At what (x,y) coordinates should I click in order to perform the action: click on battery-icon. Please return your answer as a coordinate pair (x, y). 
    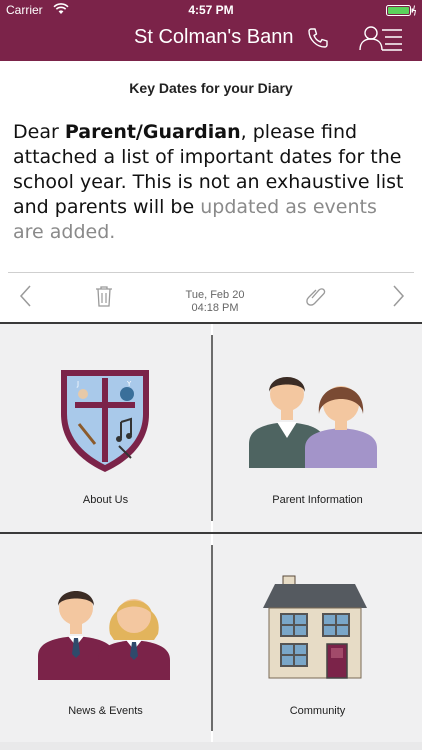
    Looking at the image, I should click on (401, 10).